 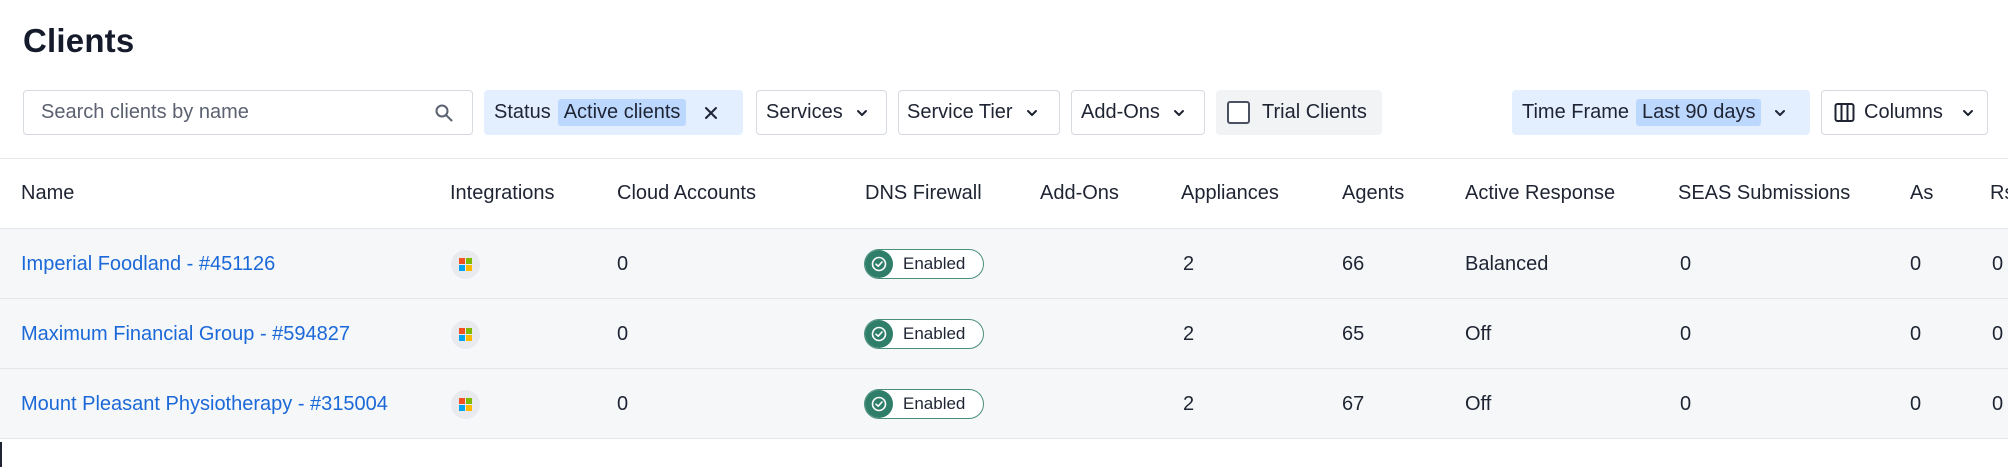 What do you see at coordinates (502, 193) in the screenshot?
I see `column-header-integrations: Integrations` at bounding box center [502, 193].